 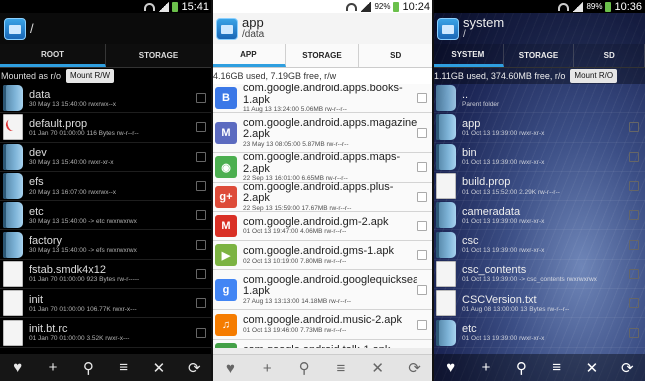 I want to click on mount-button: Mount R/W, so click(x=90, y=76).